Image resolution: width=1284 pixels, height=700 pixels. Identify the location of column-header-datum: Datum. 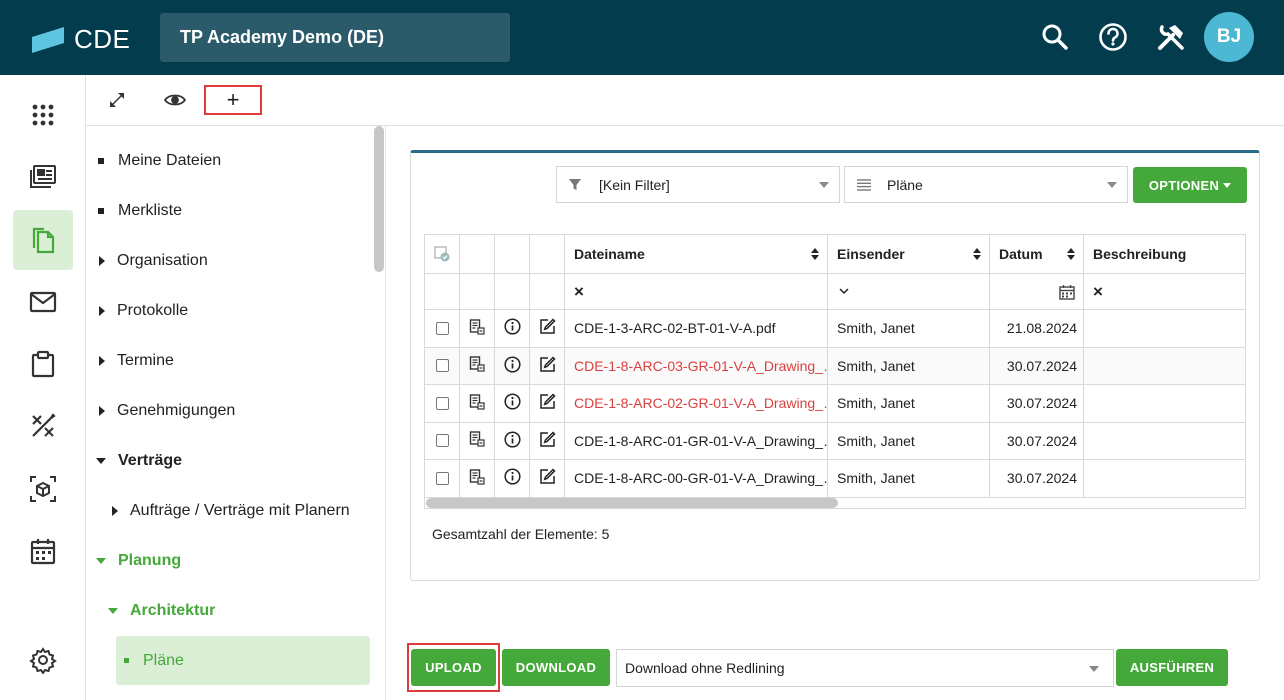
(1037, 254).